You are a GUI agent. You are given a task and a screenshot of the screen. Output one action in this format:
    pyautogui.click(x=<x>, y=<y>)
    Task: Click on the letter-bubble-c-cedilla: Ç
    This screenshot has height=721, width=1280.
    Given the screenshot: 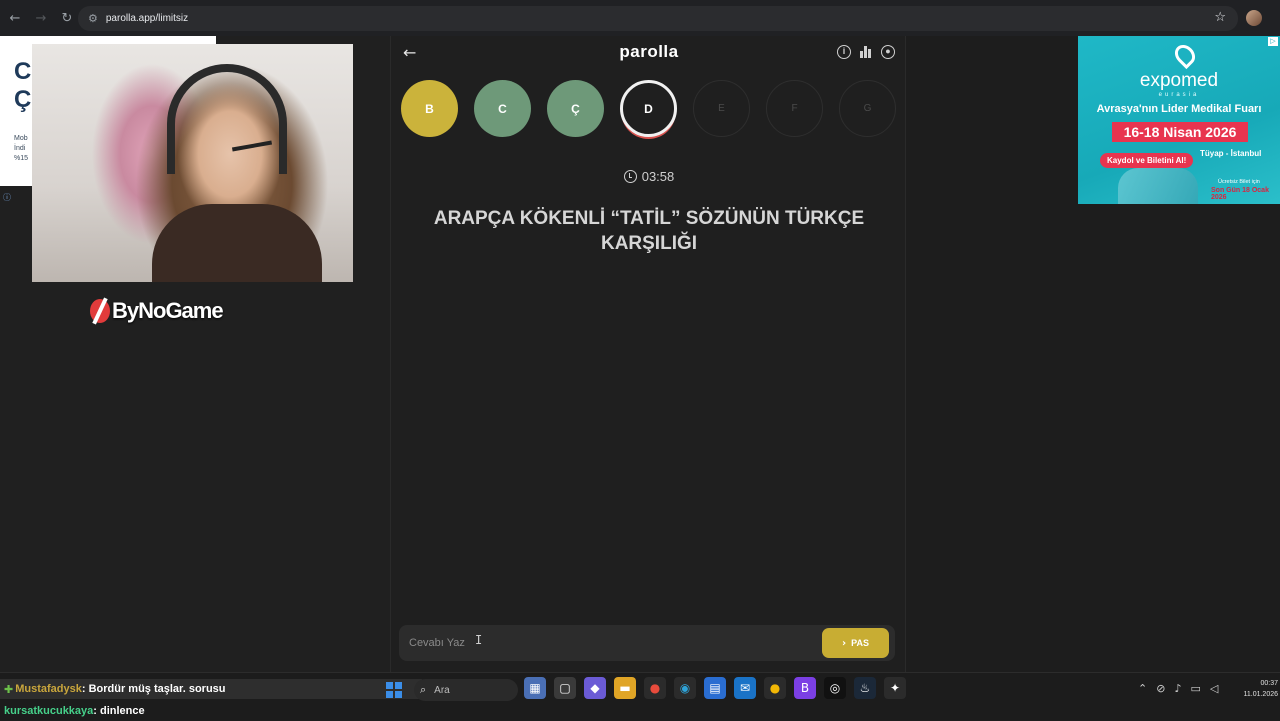 What is the action you would take?
    pyautogui.click(x=575, y=108)
    